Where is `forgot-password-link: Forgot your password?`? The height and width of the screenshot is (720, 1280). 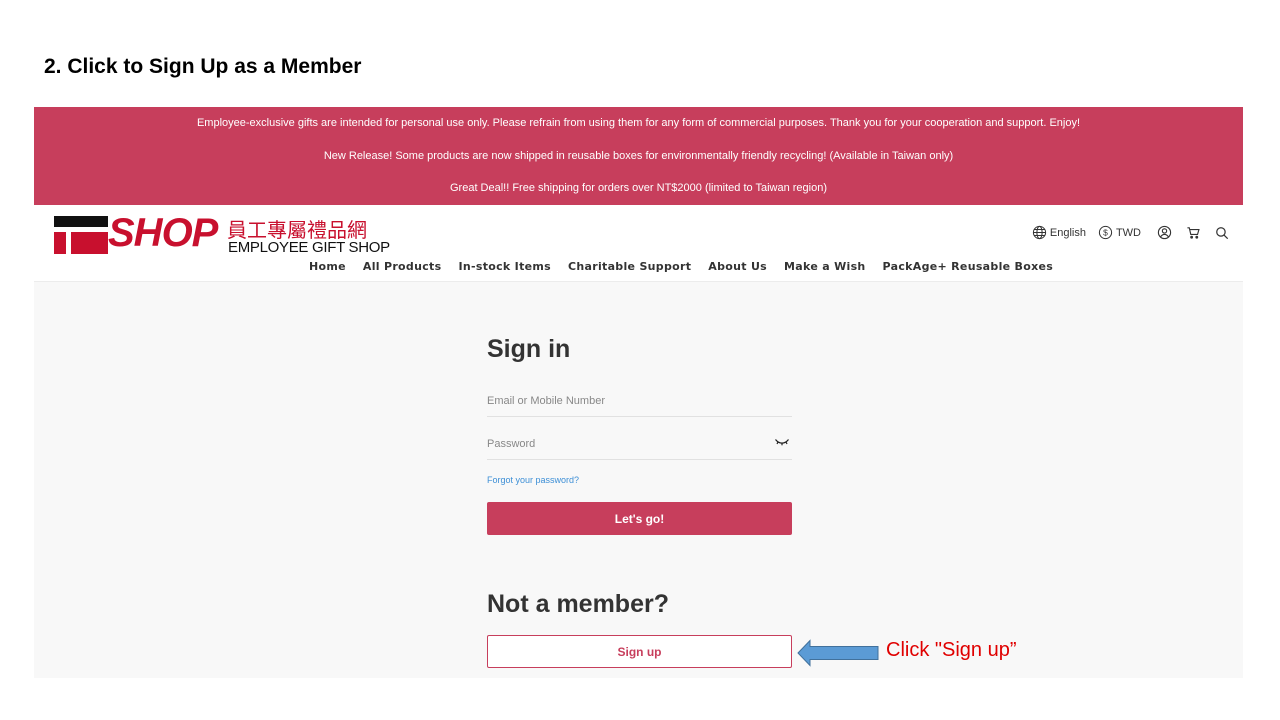
forgot-password-link: Forgot your password? is located at coordinates (533, 480).